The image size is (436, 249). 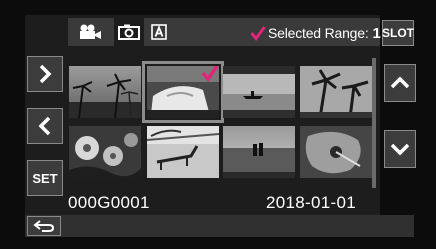 What do you see at coordinates (259, 92) in the screenshot?
I see `thumbnail-canoe` at bounding box center [259, 92].